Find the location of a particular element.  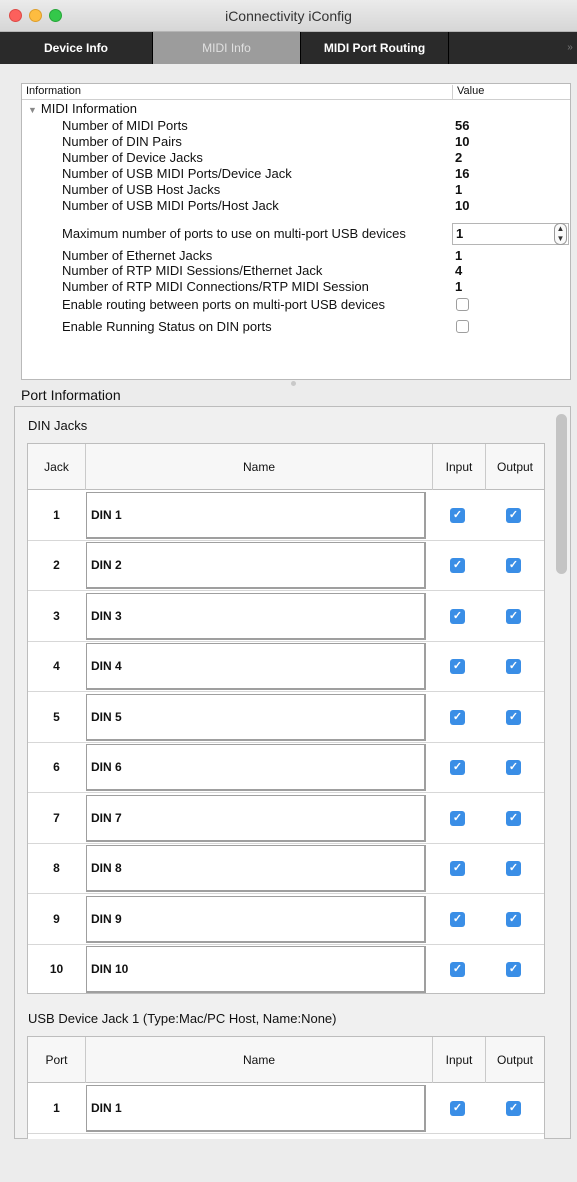

table-row: 9 DIN 9 ✓ ✓ is located at coordinates (286, 919).